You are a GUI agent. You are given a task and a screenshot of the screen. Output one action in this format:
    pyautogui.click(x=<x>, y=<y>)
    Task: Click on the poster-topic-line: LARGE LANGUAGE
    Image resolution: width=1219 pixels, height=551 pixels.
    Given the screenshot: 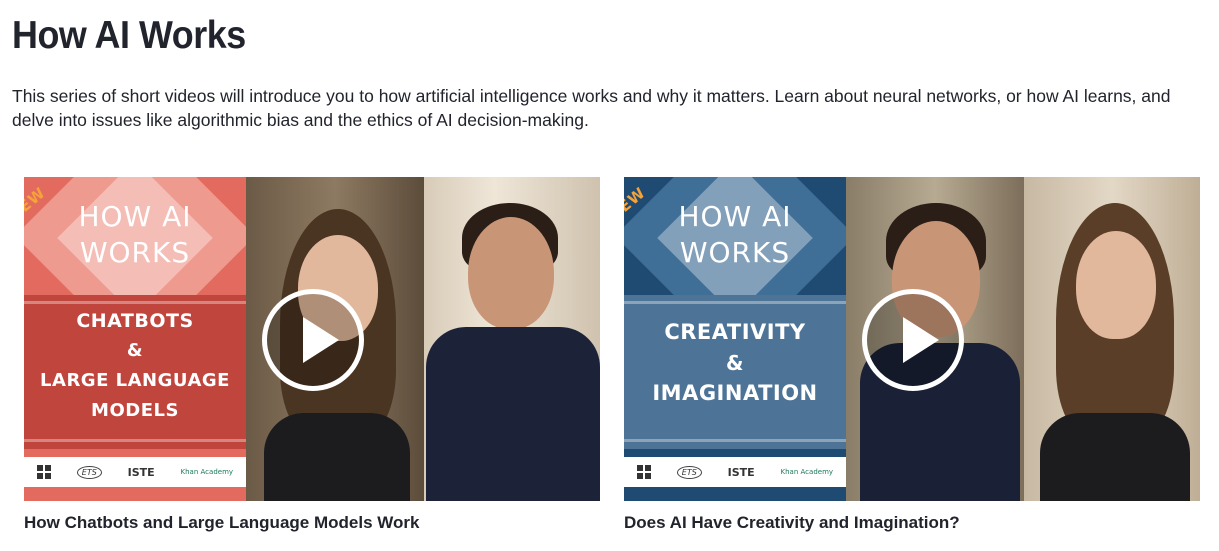 What is the action you would take?
    pyautogui.click(x=135, y=380)
    